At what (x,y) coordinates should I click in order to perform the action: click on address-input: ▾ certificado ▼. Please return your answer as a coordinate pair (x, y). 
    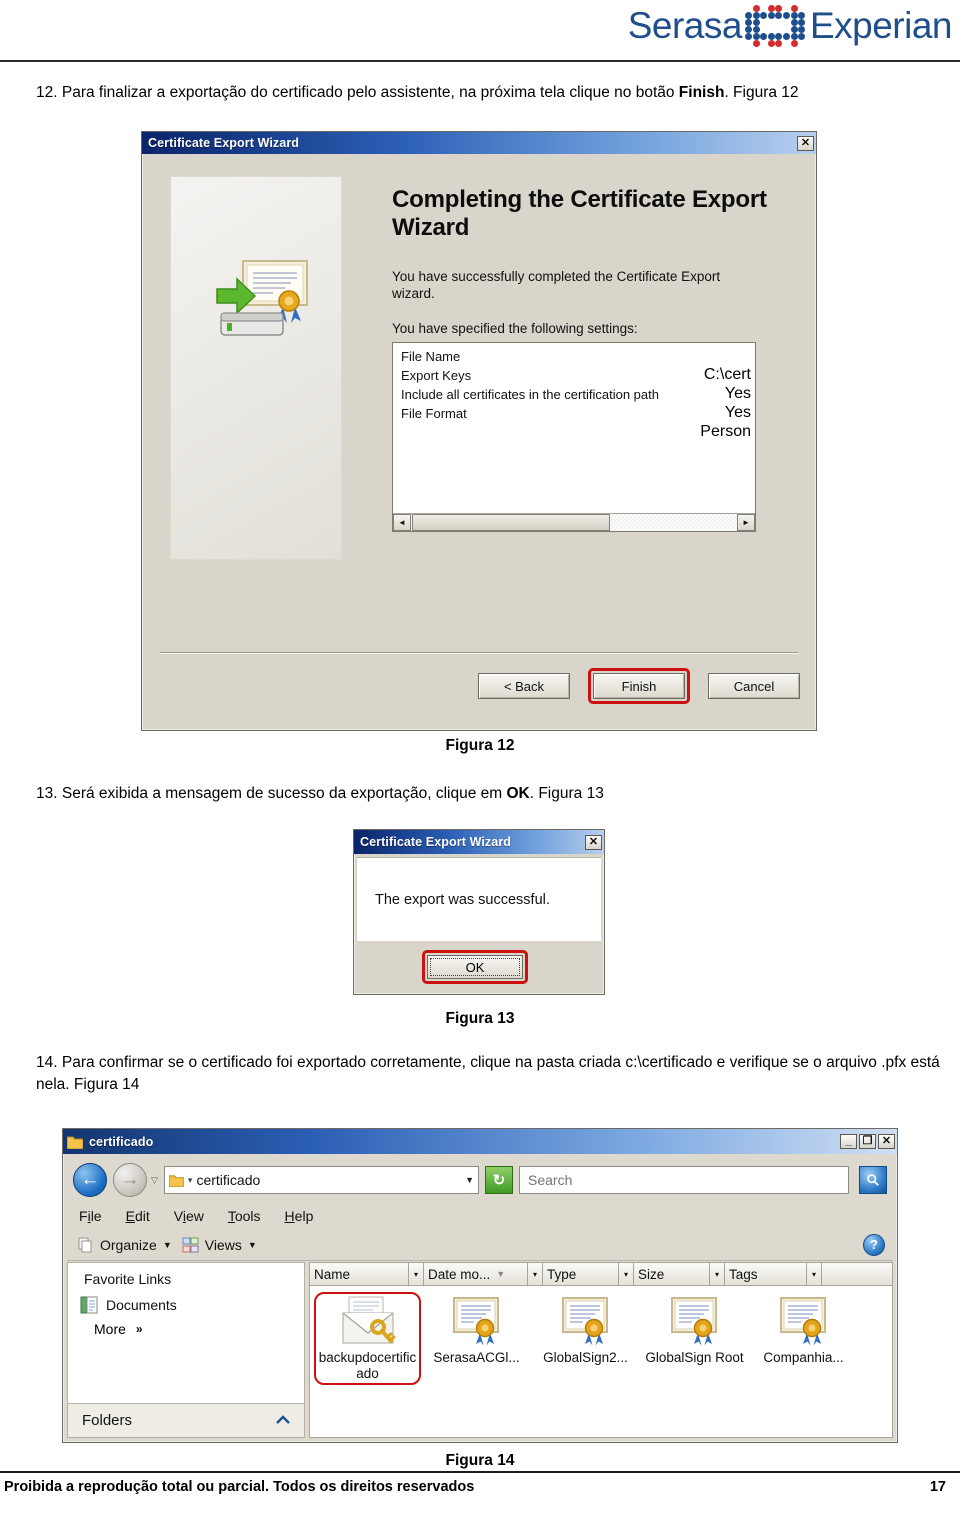
    Looking at the image, I should click on (321, 1180).